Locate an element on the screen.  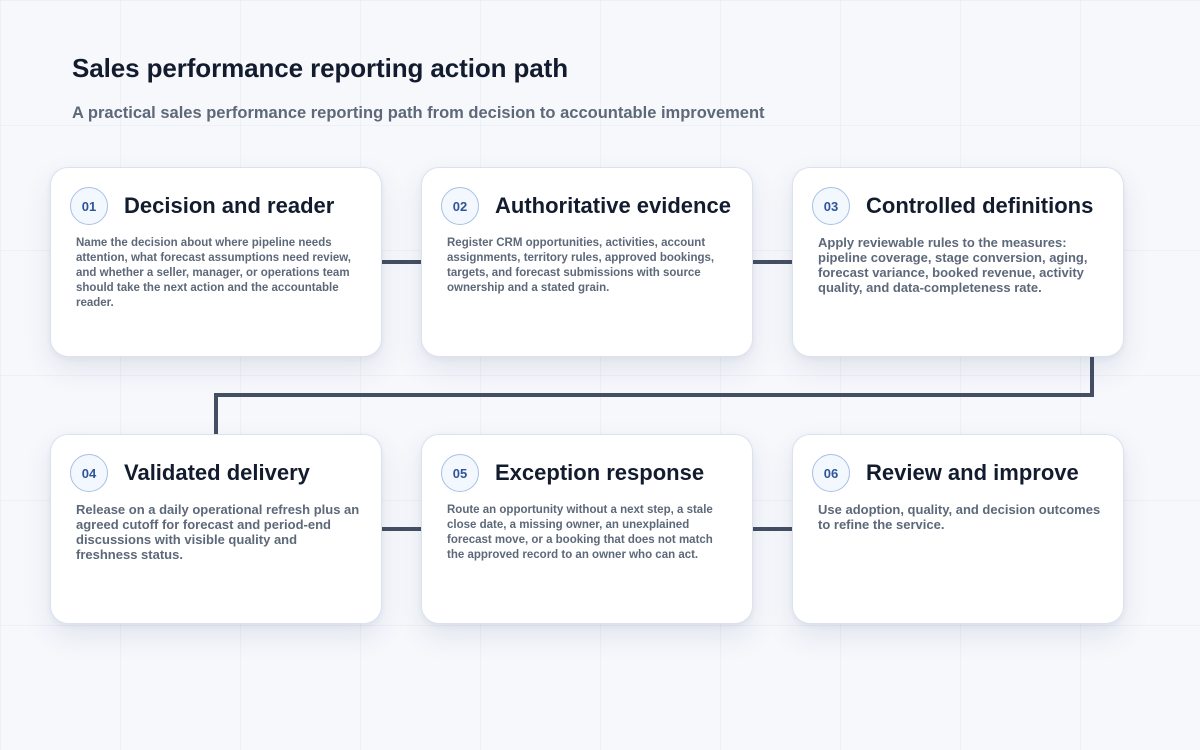
step-number-badge: 04 is located at coordinates (89, 473).